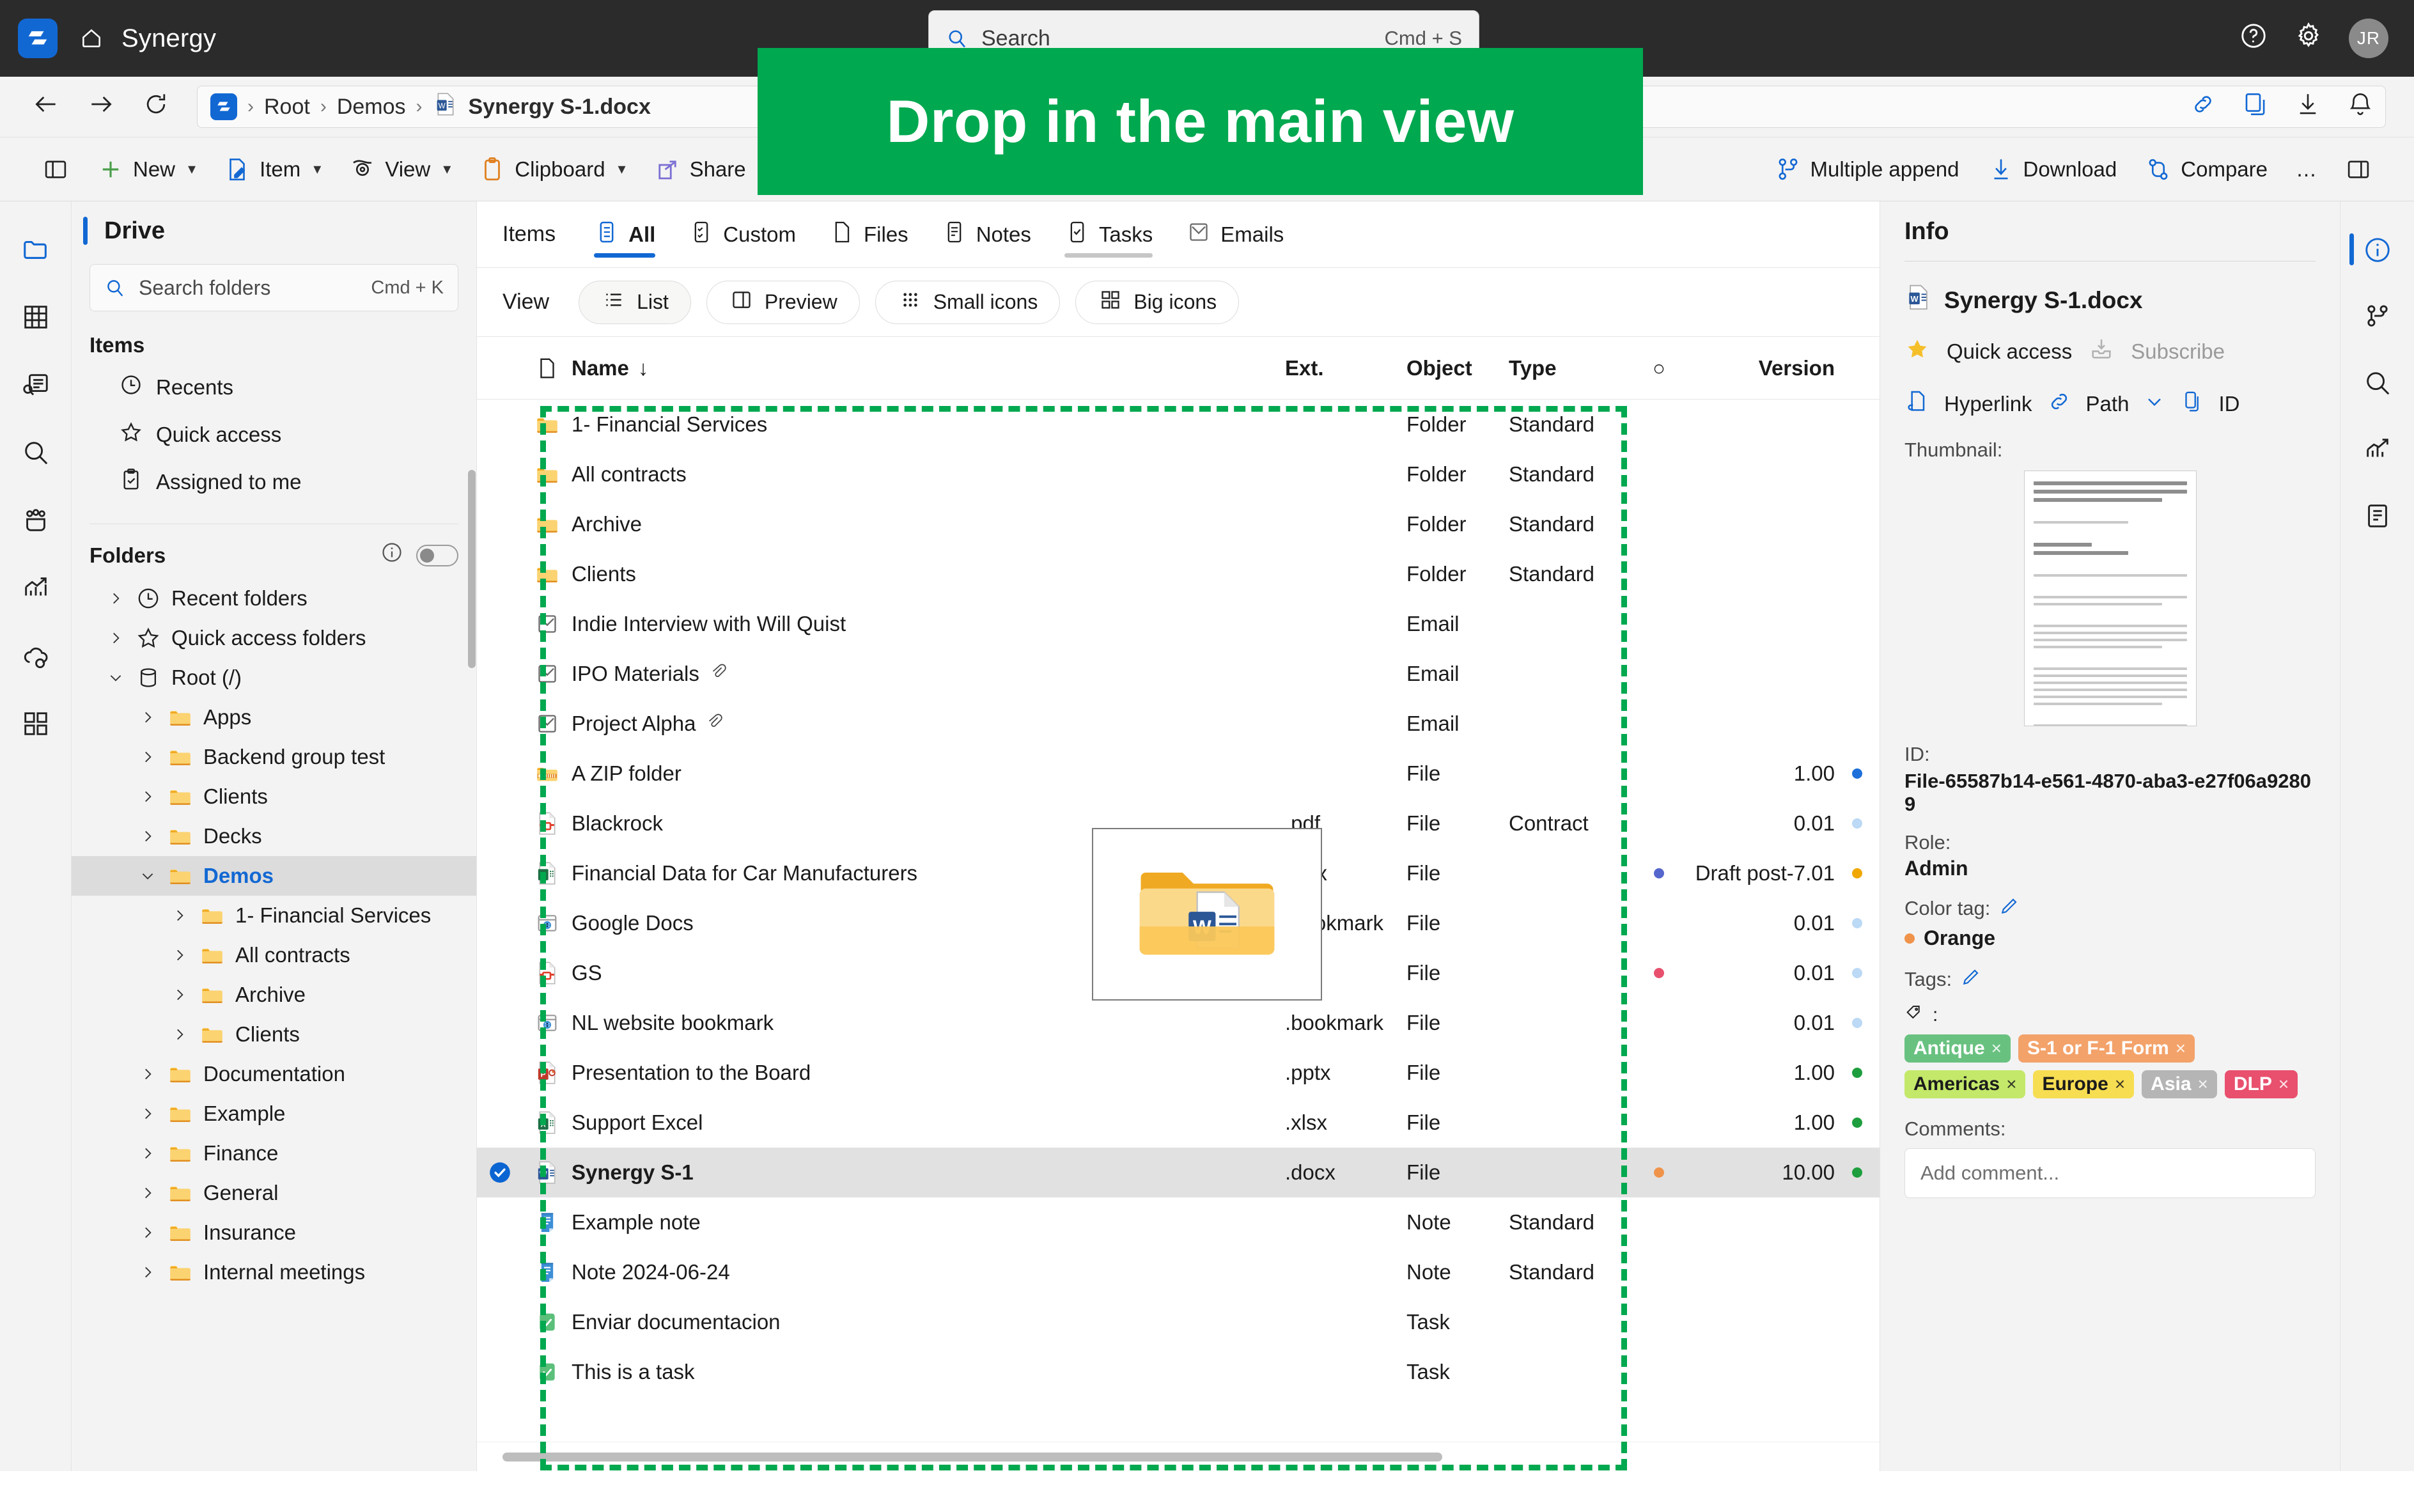 The image size is (2414, 1512). Describe the element at coordinates (1178, 574) in the screenshot. I see `table-row: Clients Folder Standard` at that location.